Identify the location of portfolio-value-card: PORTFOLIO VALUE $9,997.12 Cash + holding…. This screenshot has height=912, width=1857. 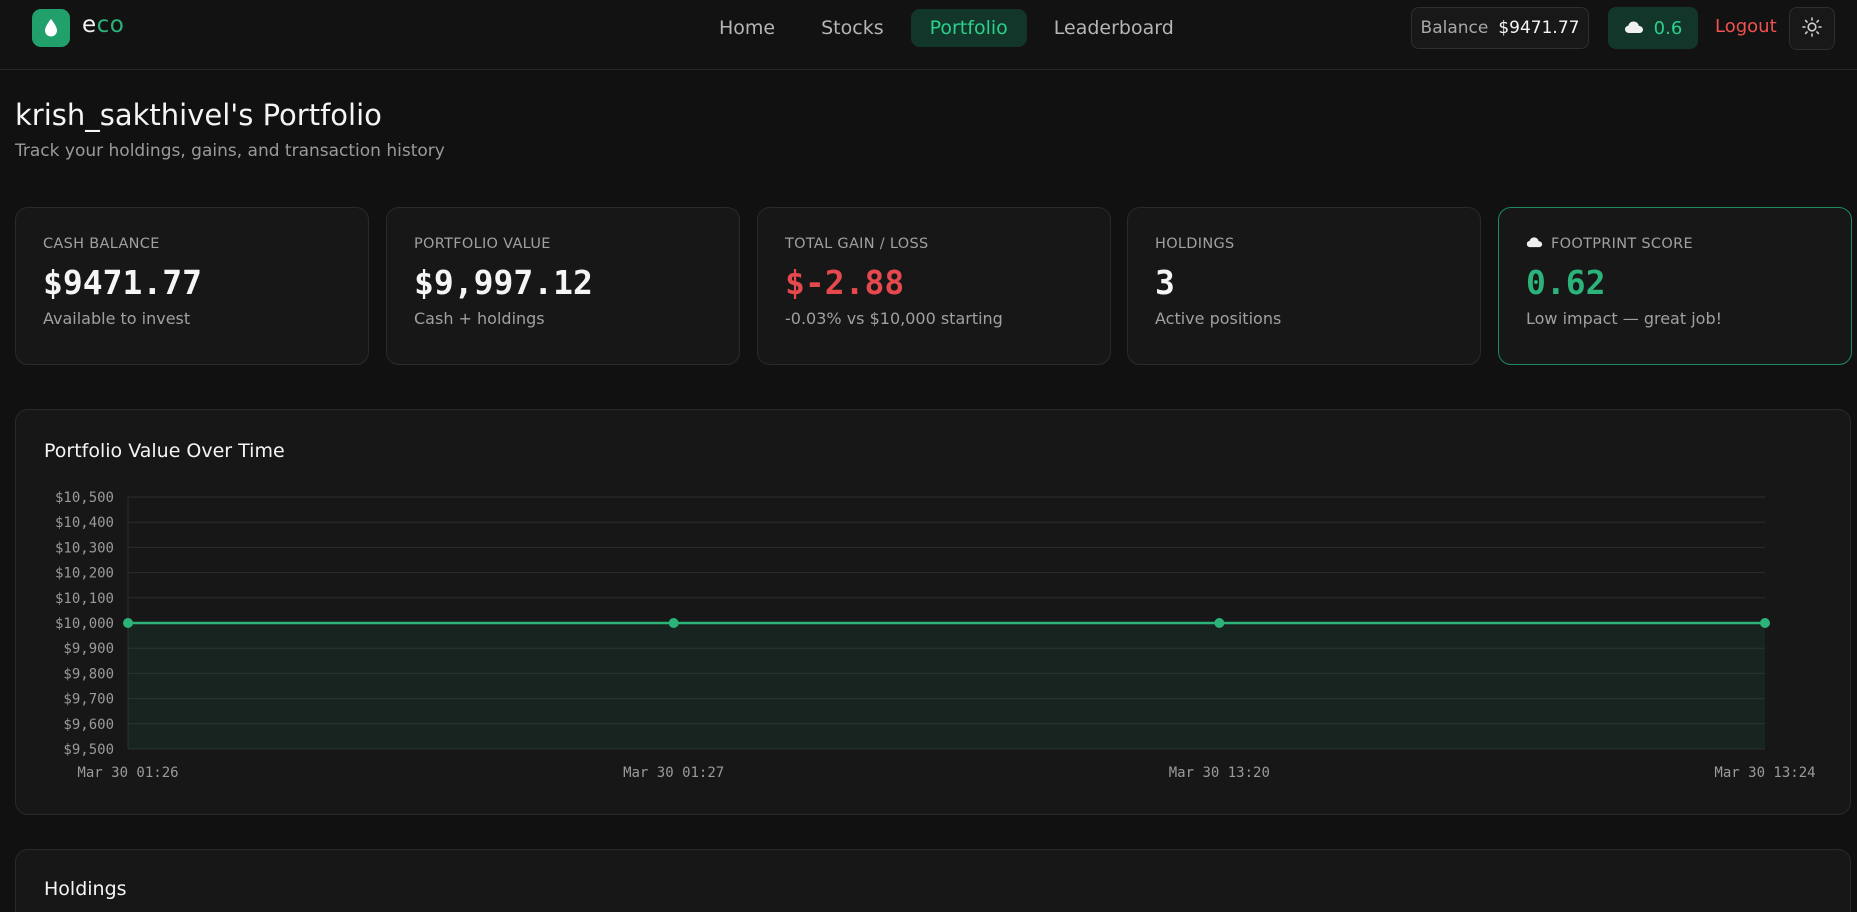
(563, 286).